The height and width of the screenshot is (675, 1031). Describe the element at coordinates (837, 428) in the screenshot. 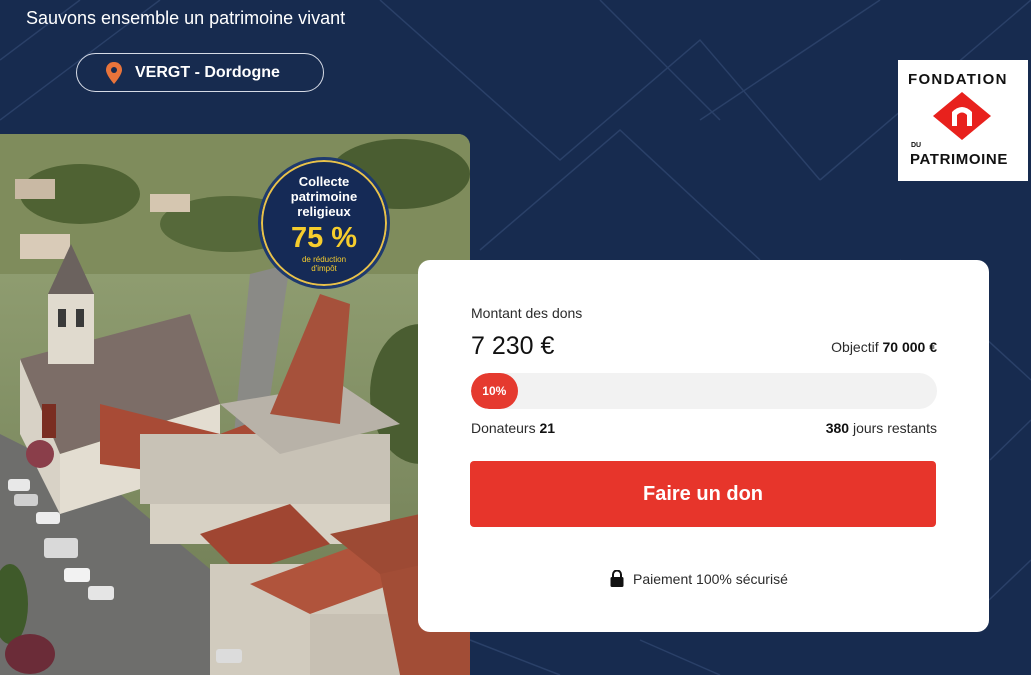

I see `days-count: 380` at that location.